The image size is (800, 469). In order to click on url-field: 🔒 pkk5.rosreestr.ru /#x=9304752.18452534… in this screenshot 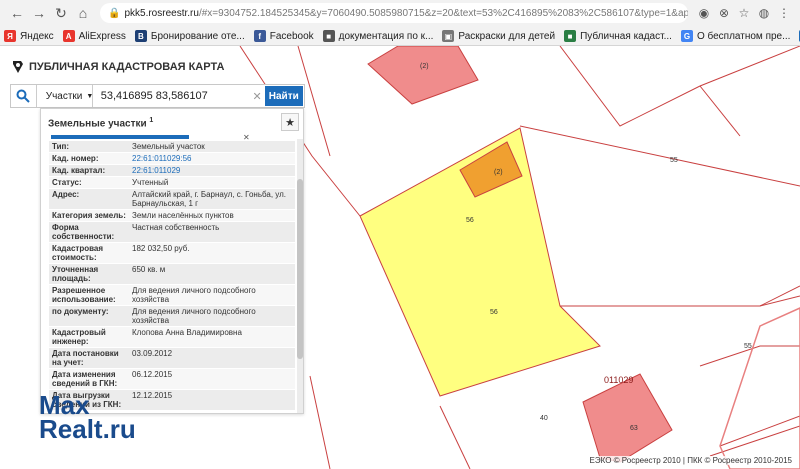, I will do `click(394, 13)`.